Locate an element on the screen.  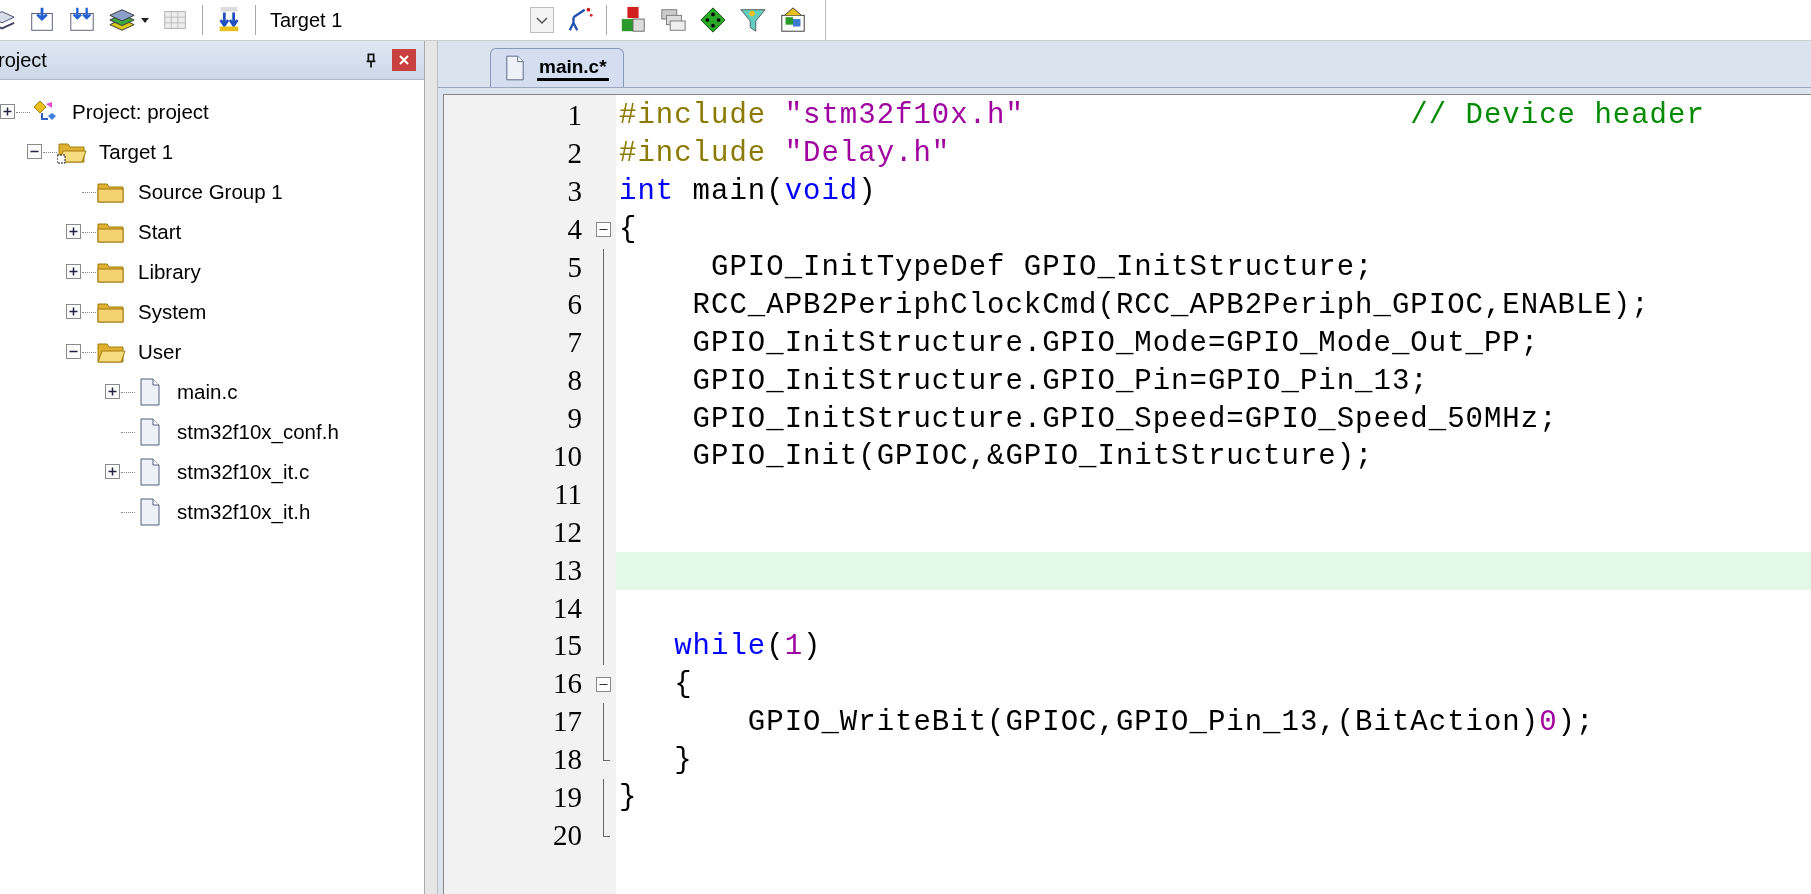
funnel-icon is located at coordinates (753, 20).